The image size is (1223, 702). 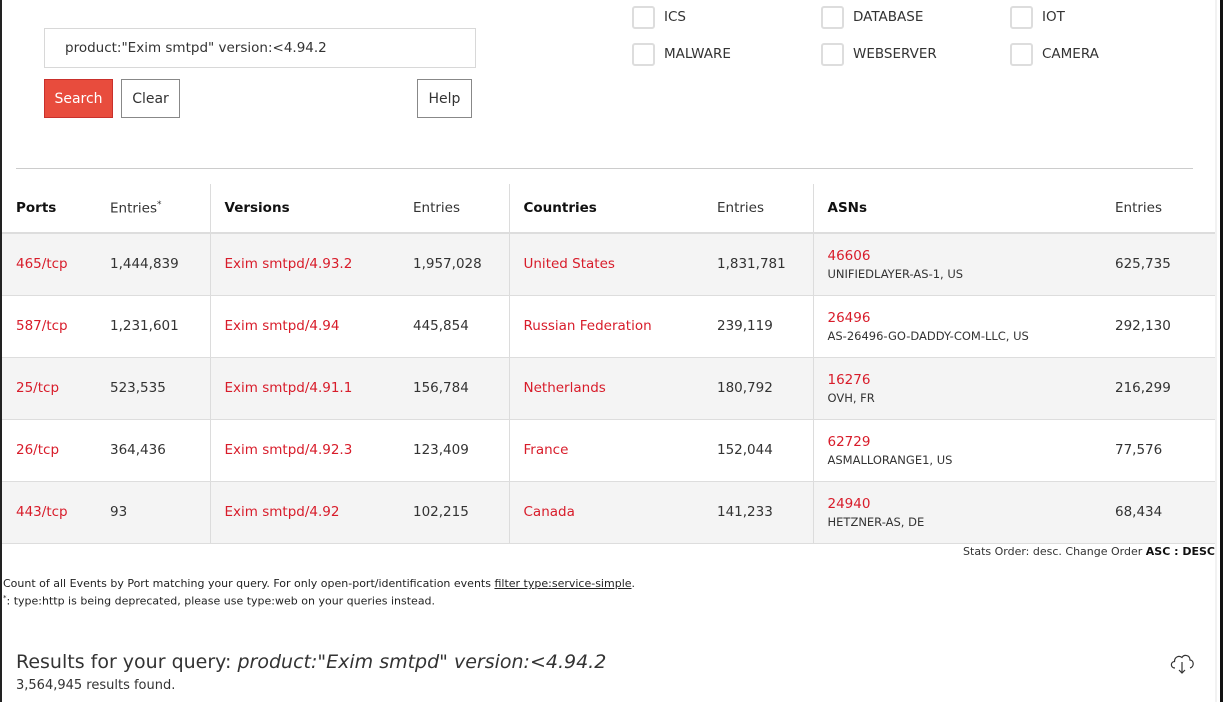 What do you see at coordinates (159, 204) in the screenshot?
I see `footnote-mark: *` at bounding box center [159, 204].